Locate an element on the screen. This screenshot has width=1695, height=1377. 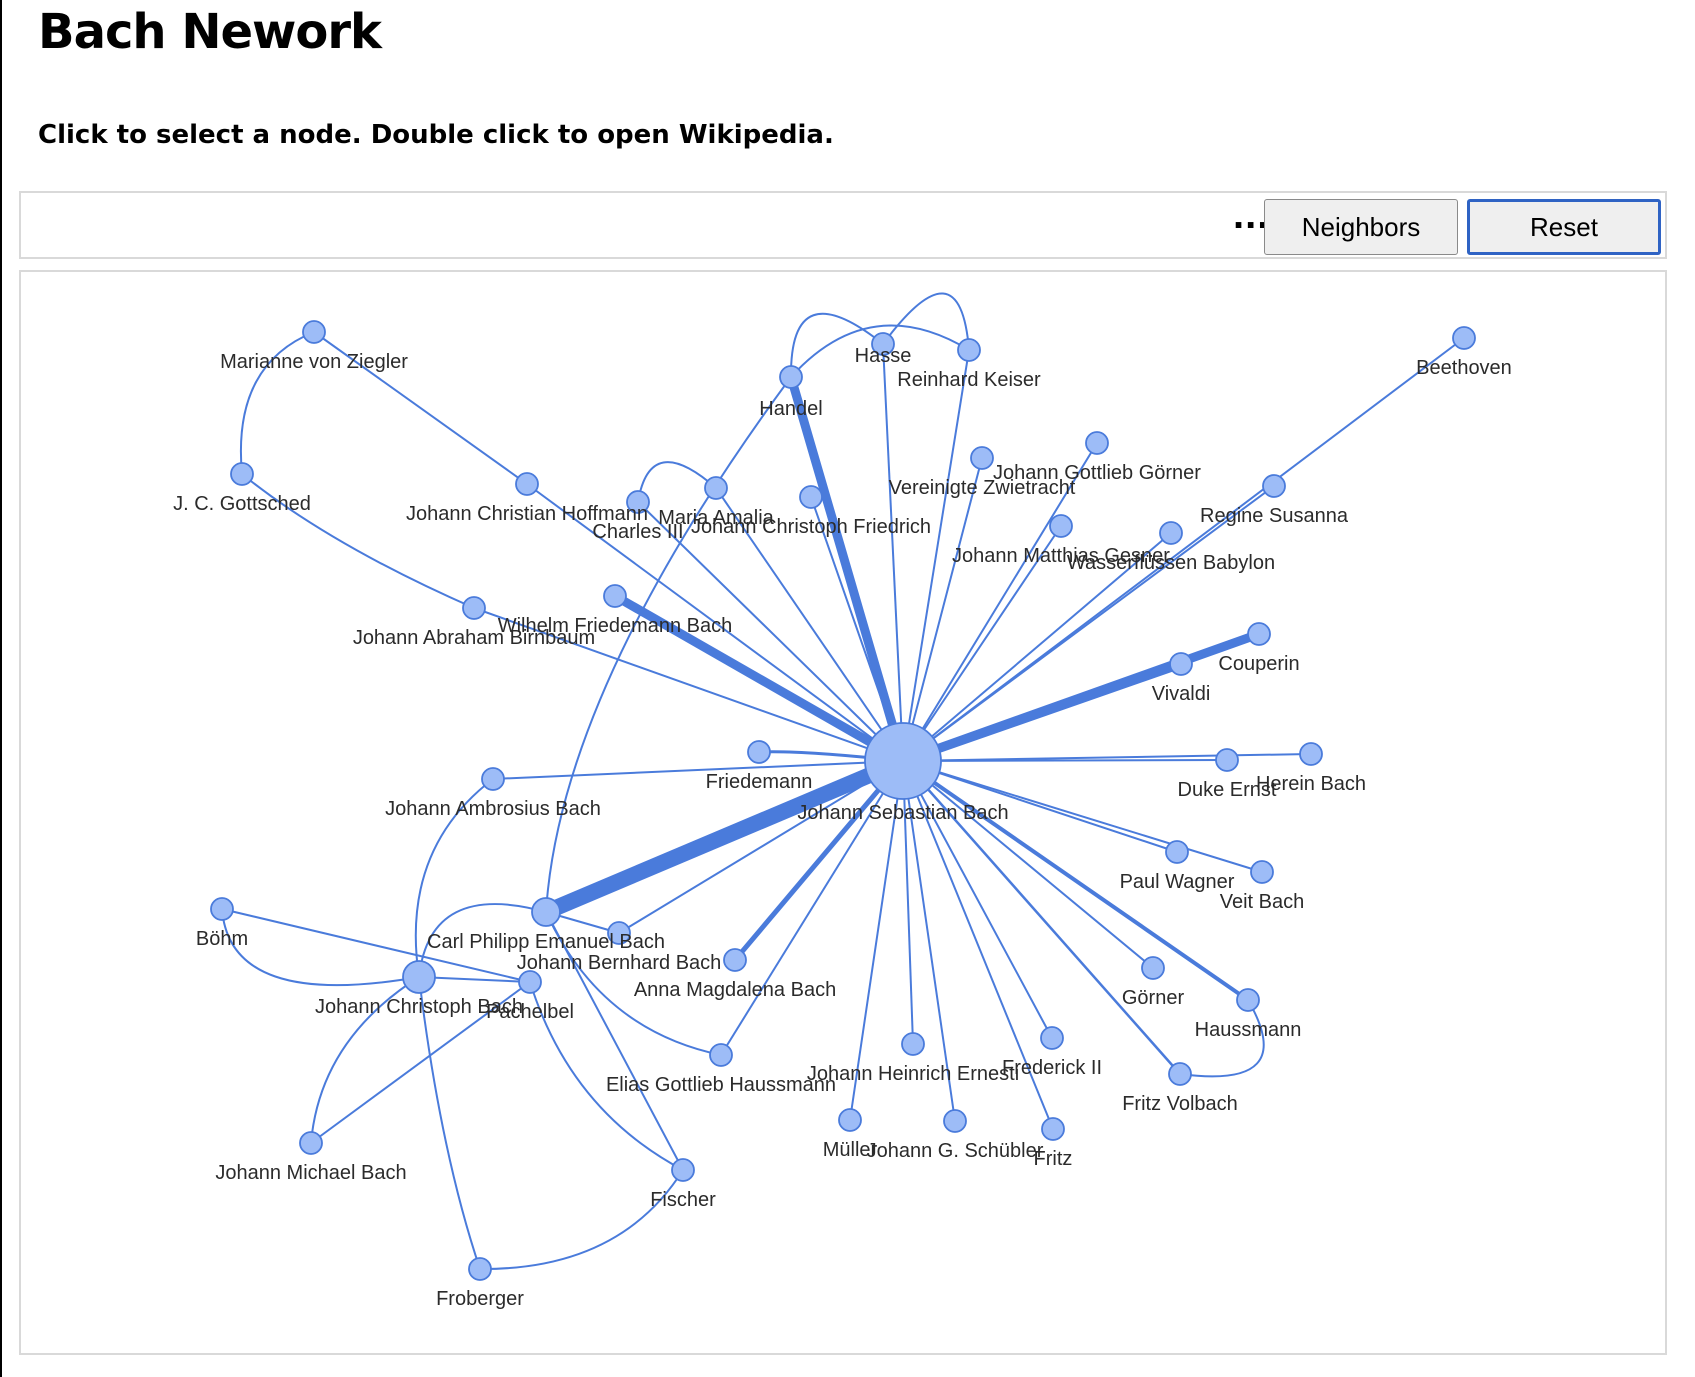
node-label-couperin: Couperin is located at coordinates (1258, 664).